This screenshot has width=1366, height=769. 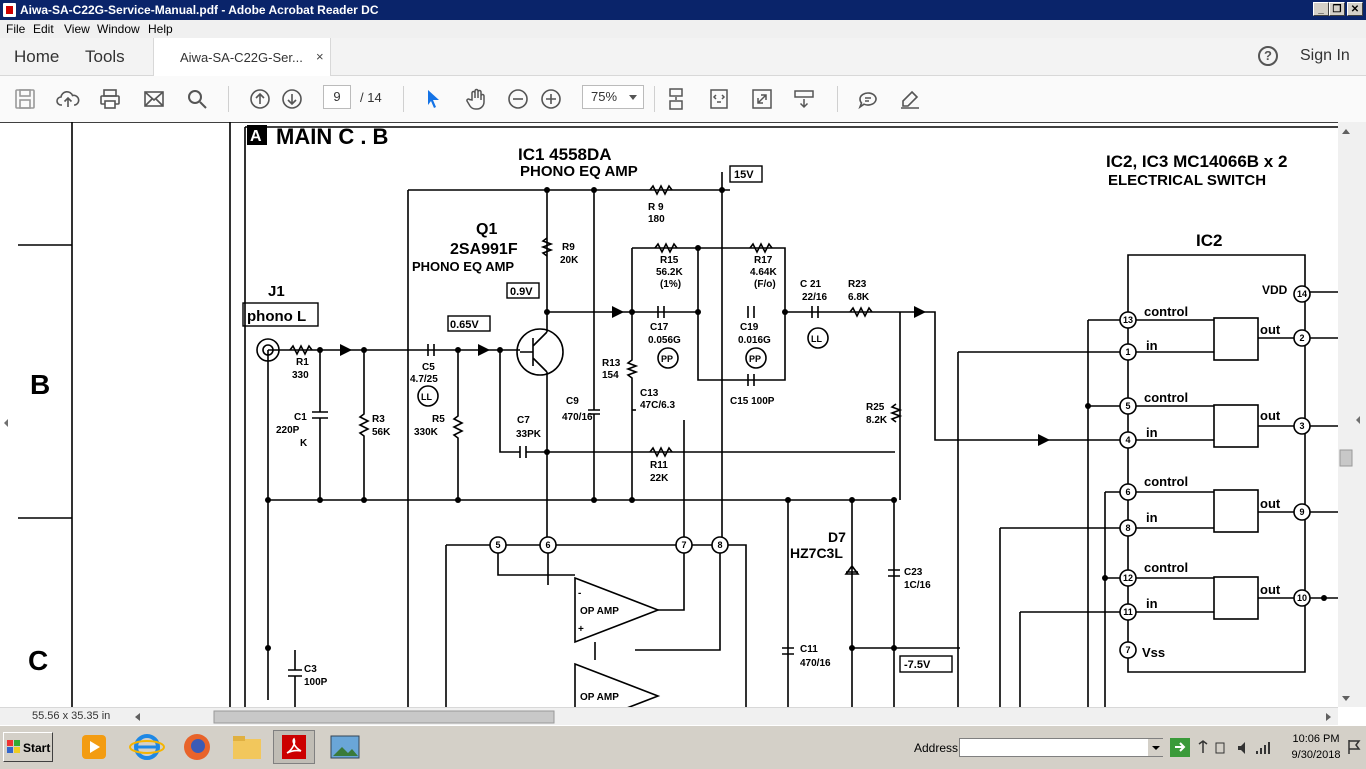 I want to click on system-clock: 10:06 PM 9/30/2018, so click(x=1316, y=747).